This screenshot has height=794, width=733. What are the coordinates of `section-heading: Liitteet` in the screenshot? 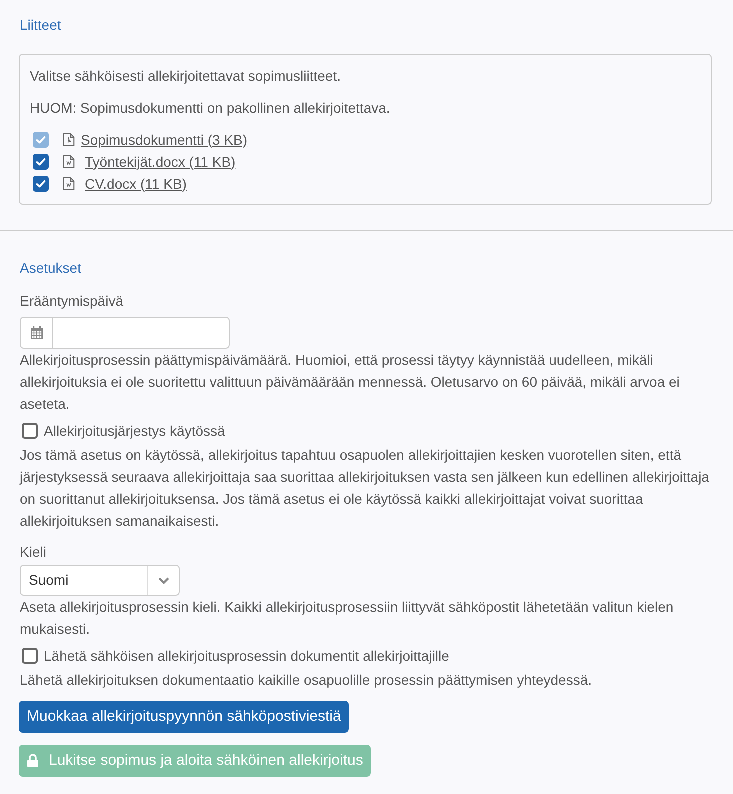 It's located at (41, 25).